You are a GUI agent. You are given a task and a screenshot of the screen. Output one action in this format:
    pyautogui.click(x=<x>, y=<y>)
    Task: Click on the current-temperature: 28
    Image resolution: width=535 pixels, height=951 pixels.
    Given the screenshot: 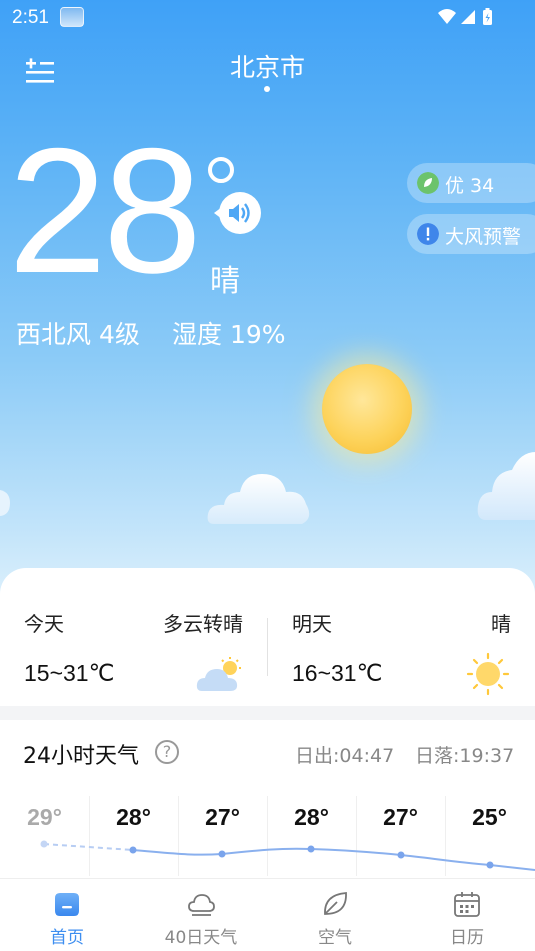 What is the action you would take?
    pyautogui.click(x=105, y=210)
    